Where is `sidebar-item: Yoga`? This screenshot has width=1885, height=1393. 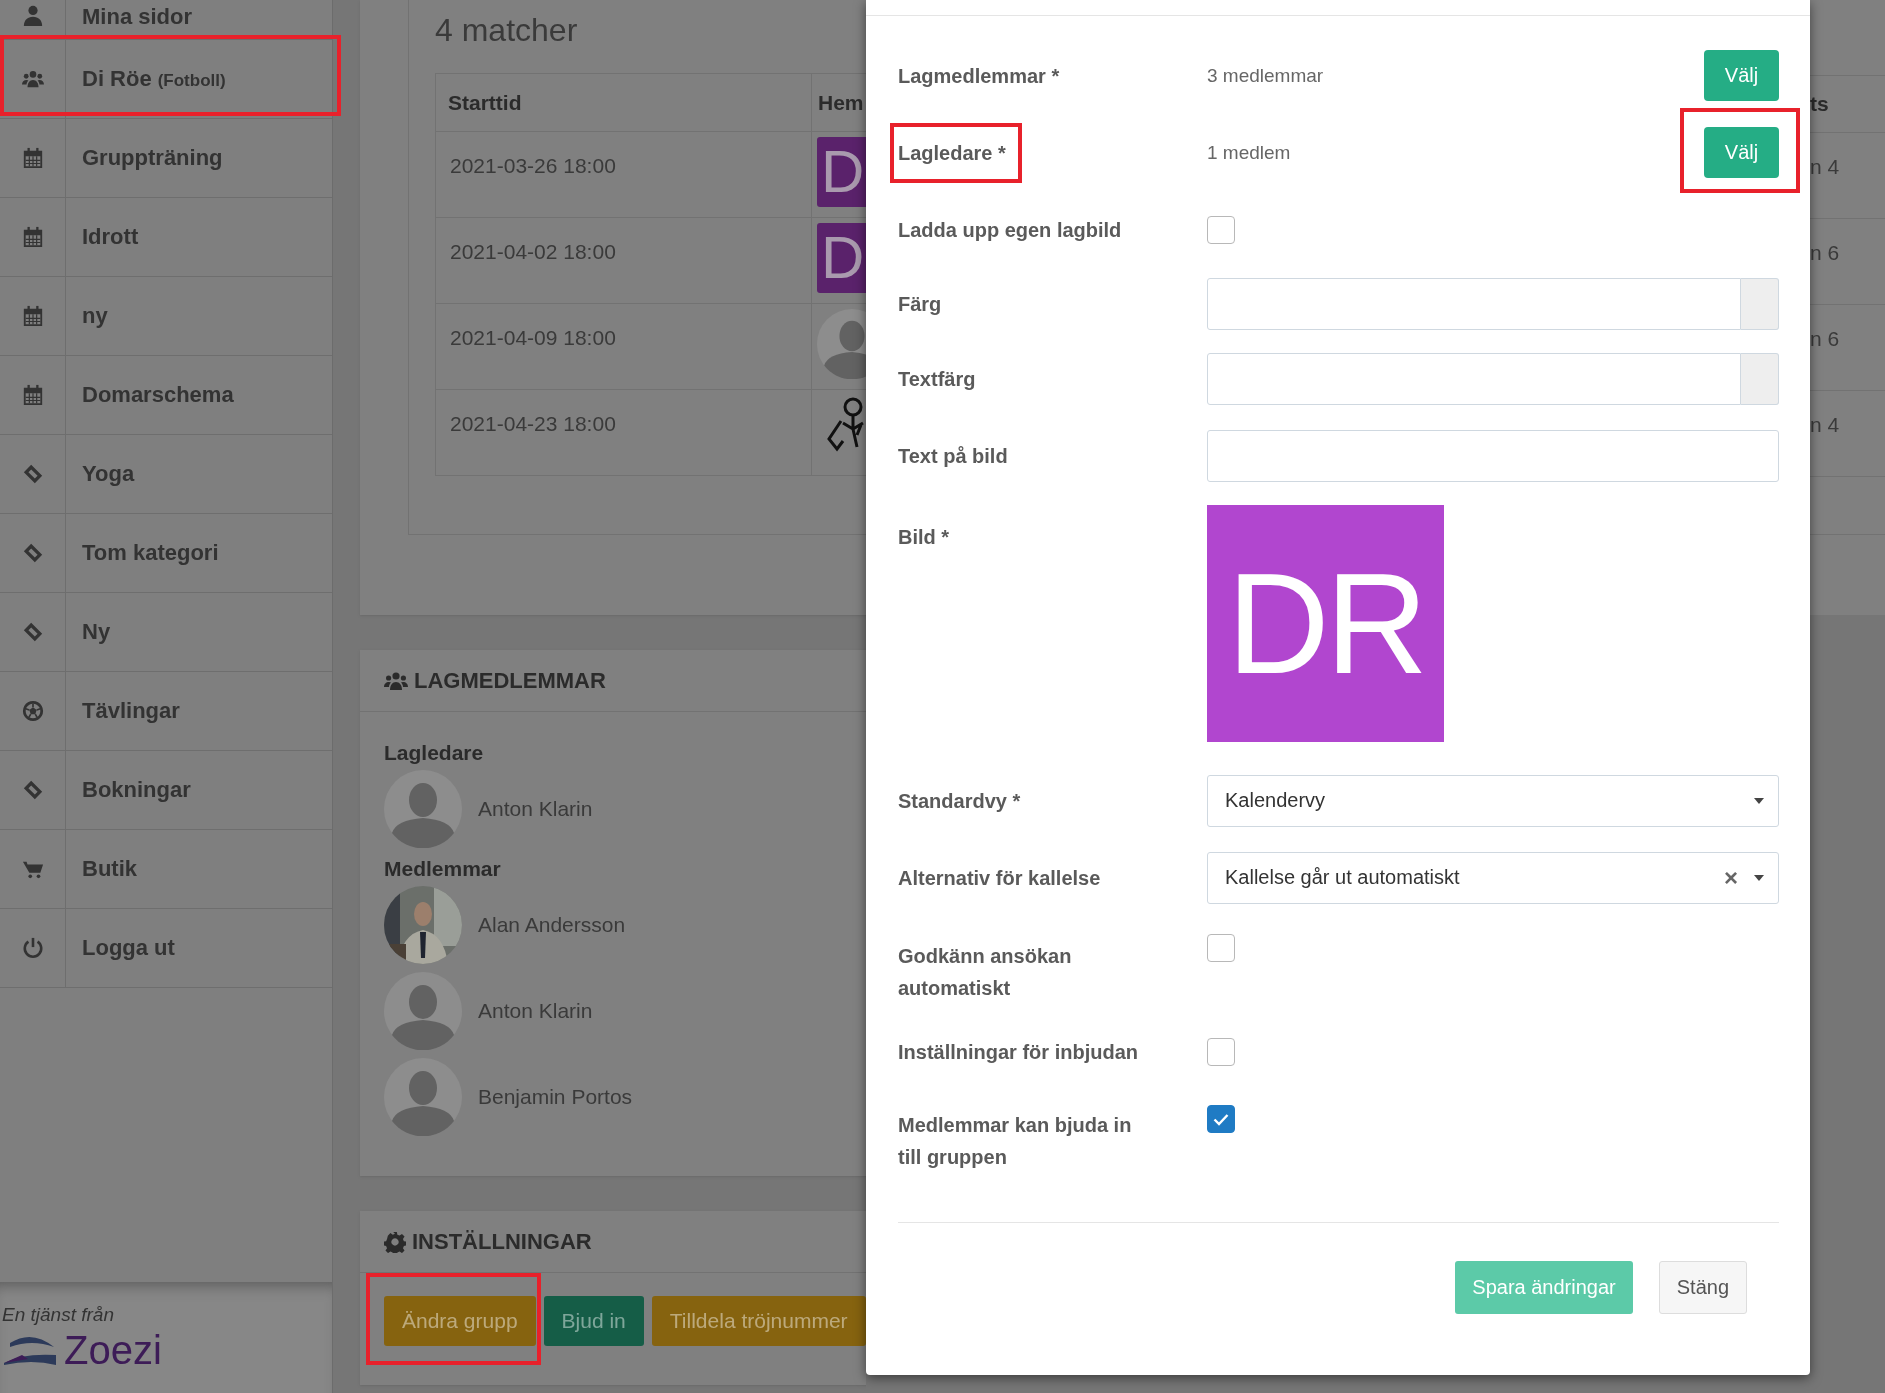 sidebar-item: Yoga is located at coordinates (166, 474).